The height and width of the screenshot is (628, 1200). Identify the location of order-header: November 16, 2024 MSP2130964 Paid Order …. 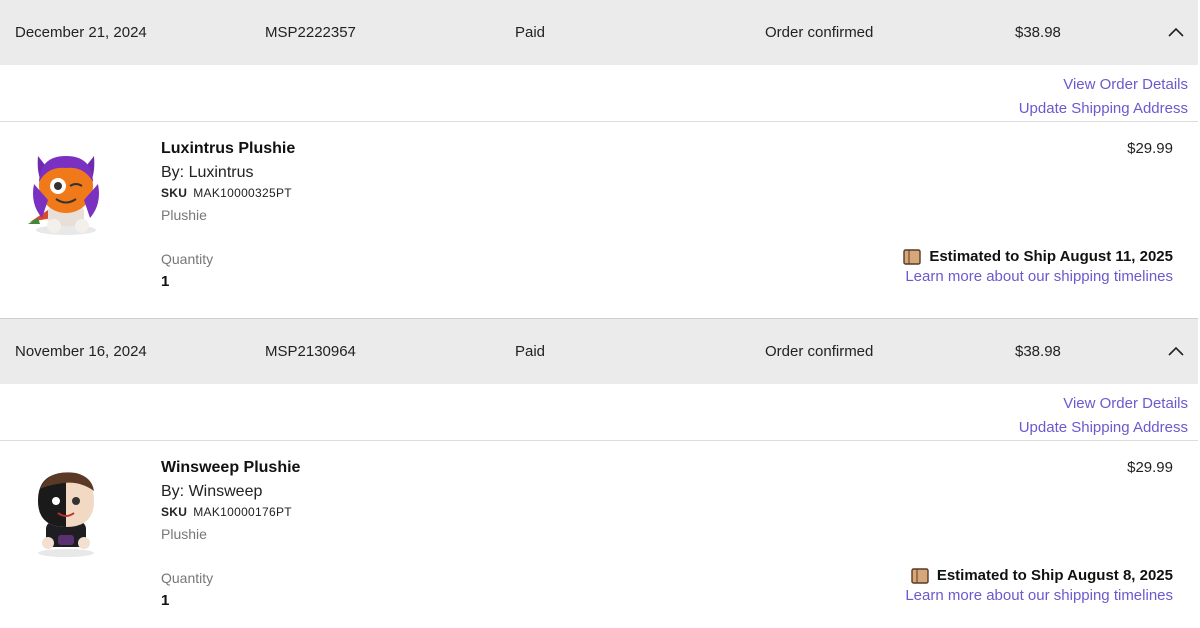
(599, 351).